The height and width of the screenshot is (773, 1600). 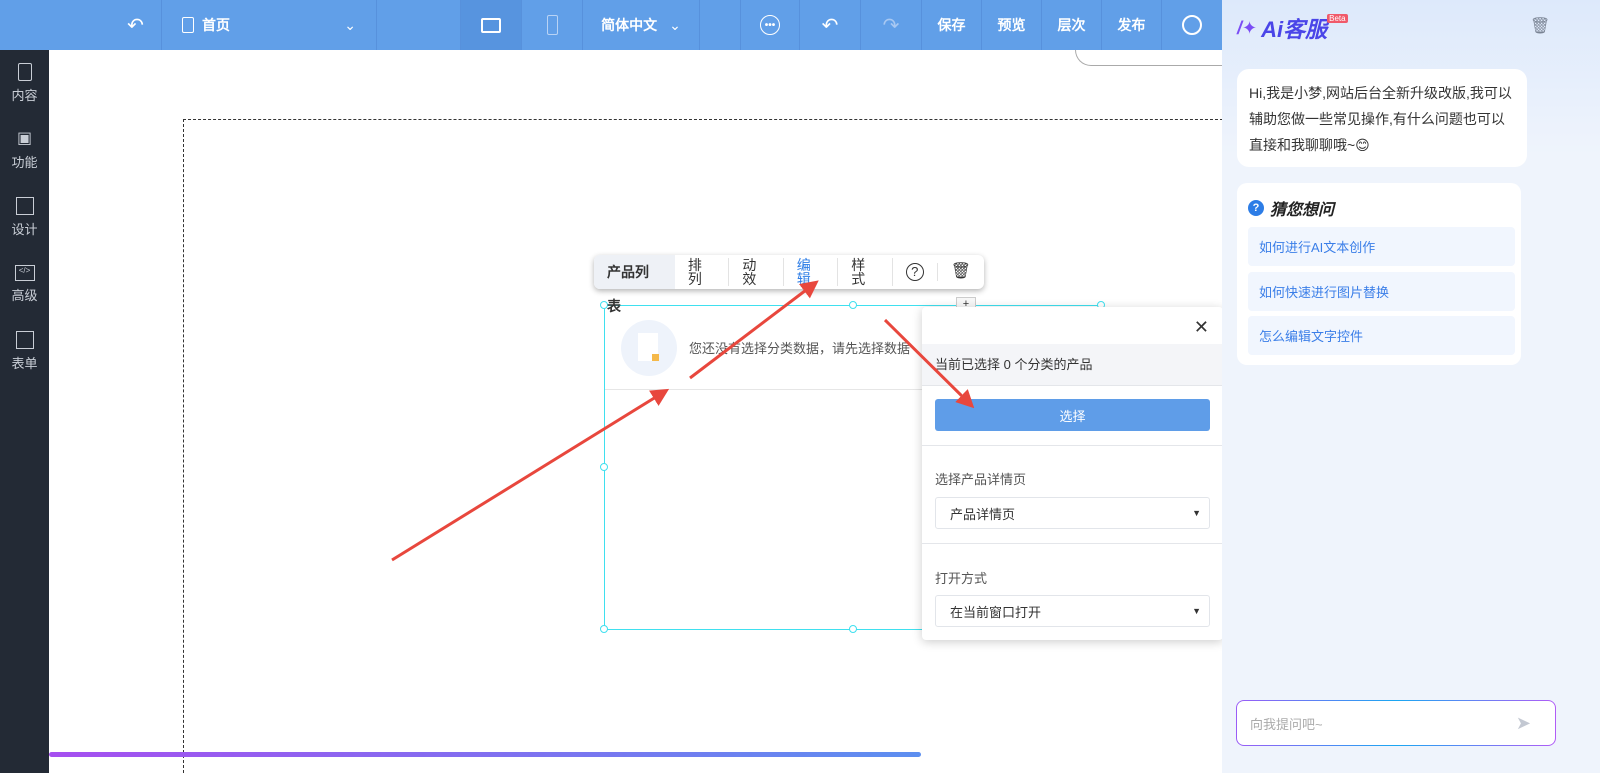 I want to click on chat-input: 向我提问吧~ ➤, so click(x=1396, y=723).